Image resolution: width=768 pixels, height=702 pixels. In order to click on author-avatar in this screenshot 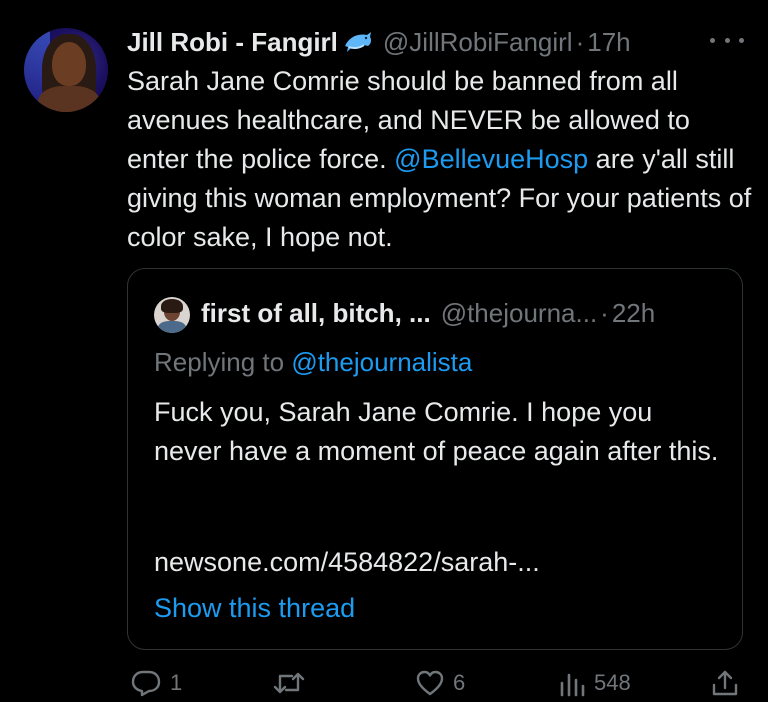, I will do `click(66, 70)`.